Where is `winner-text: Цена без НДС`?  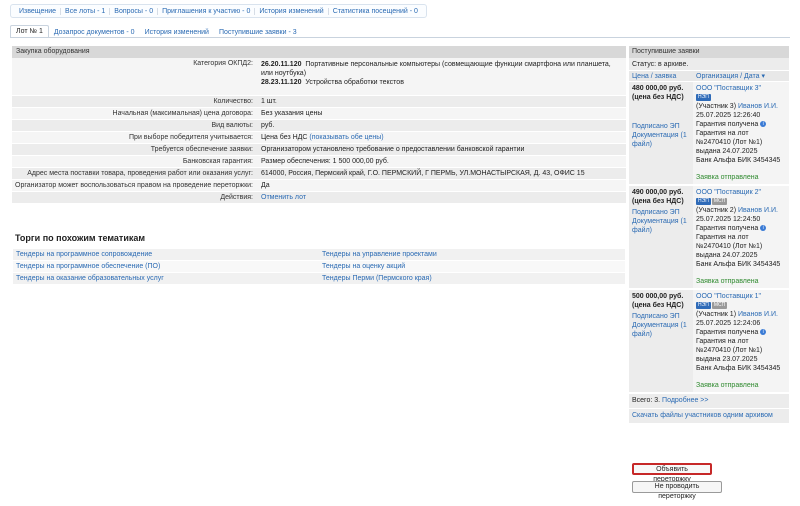
winner-text: Цена без НДС is located at coordinates (284, 137).